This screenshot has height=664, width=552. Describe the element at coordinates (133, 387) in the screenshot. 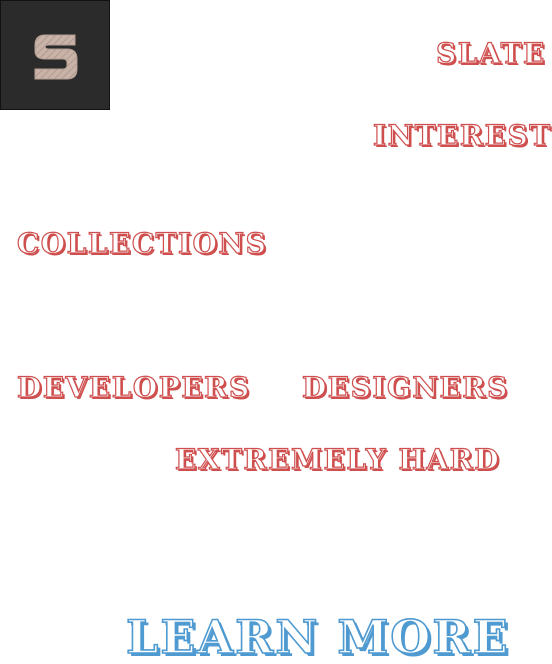

I see `word-developers: DEVELOPERS` at that location.